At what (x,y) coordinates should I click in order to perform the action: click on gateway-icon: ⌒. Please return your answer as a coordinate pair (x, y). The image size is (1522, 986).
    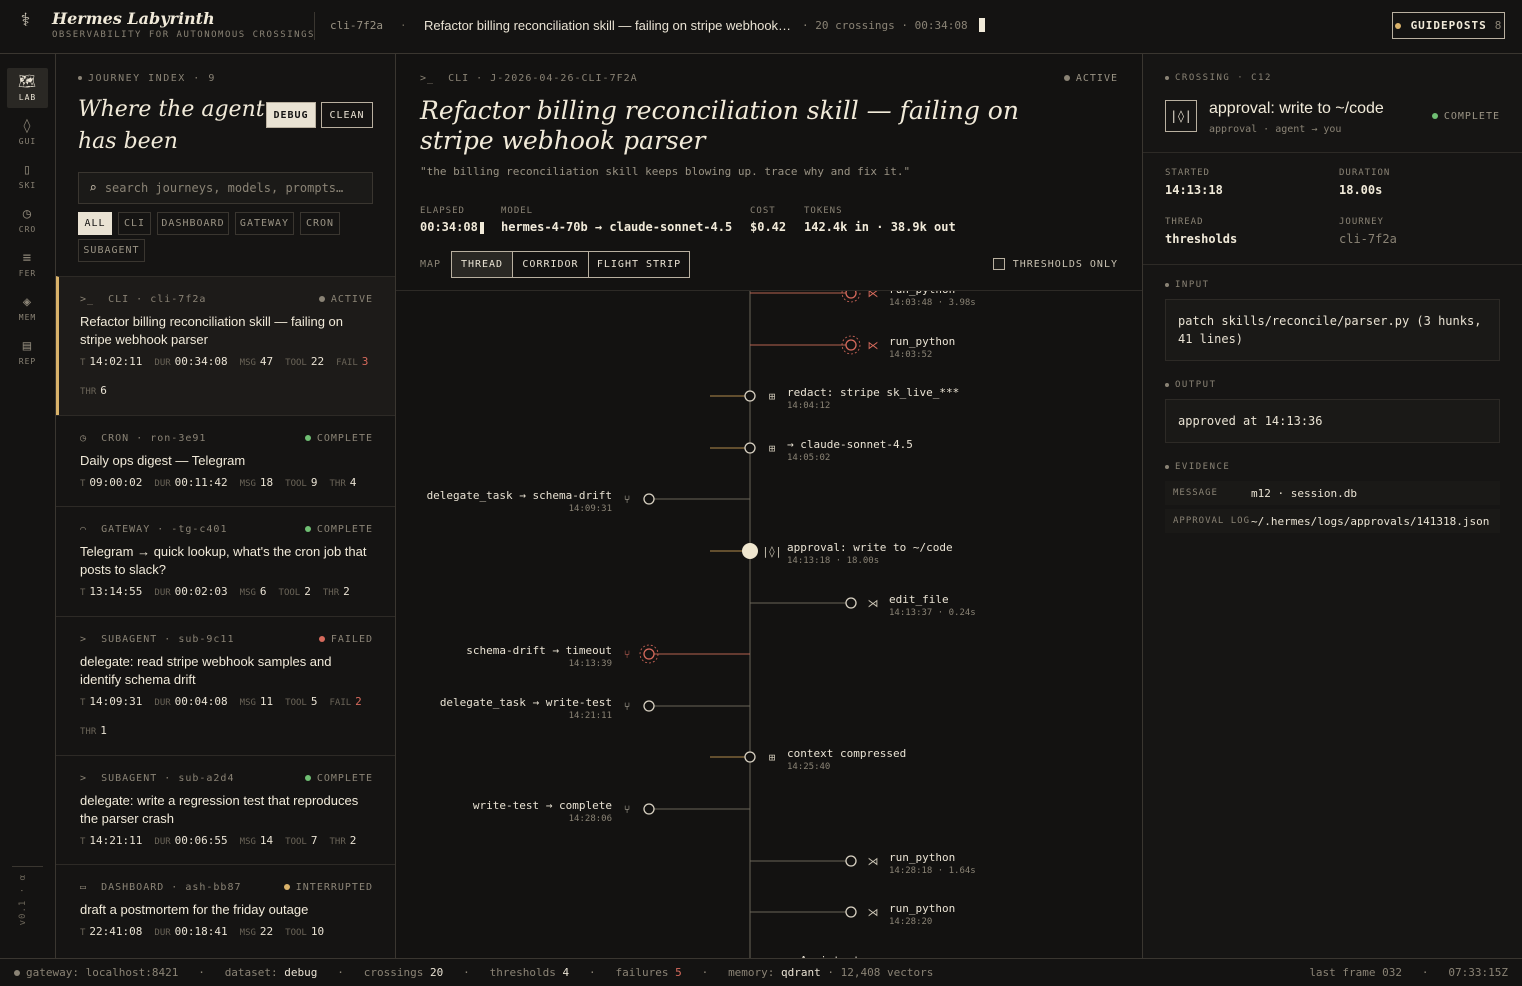
    Looking at the image, I should click on (84, 529).